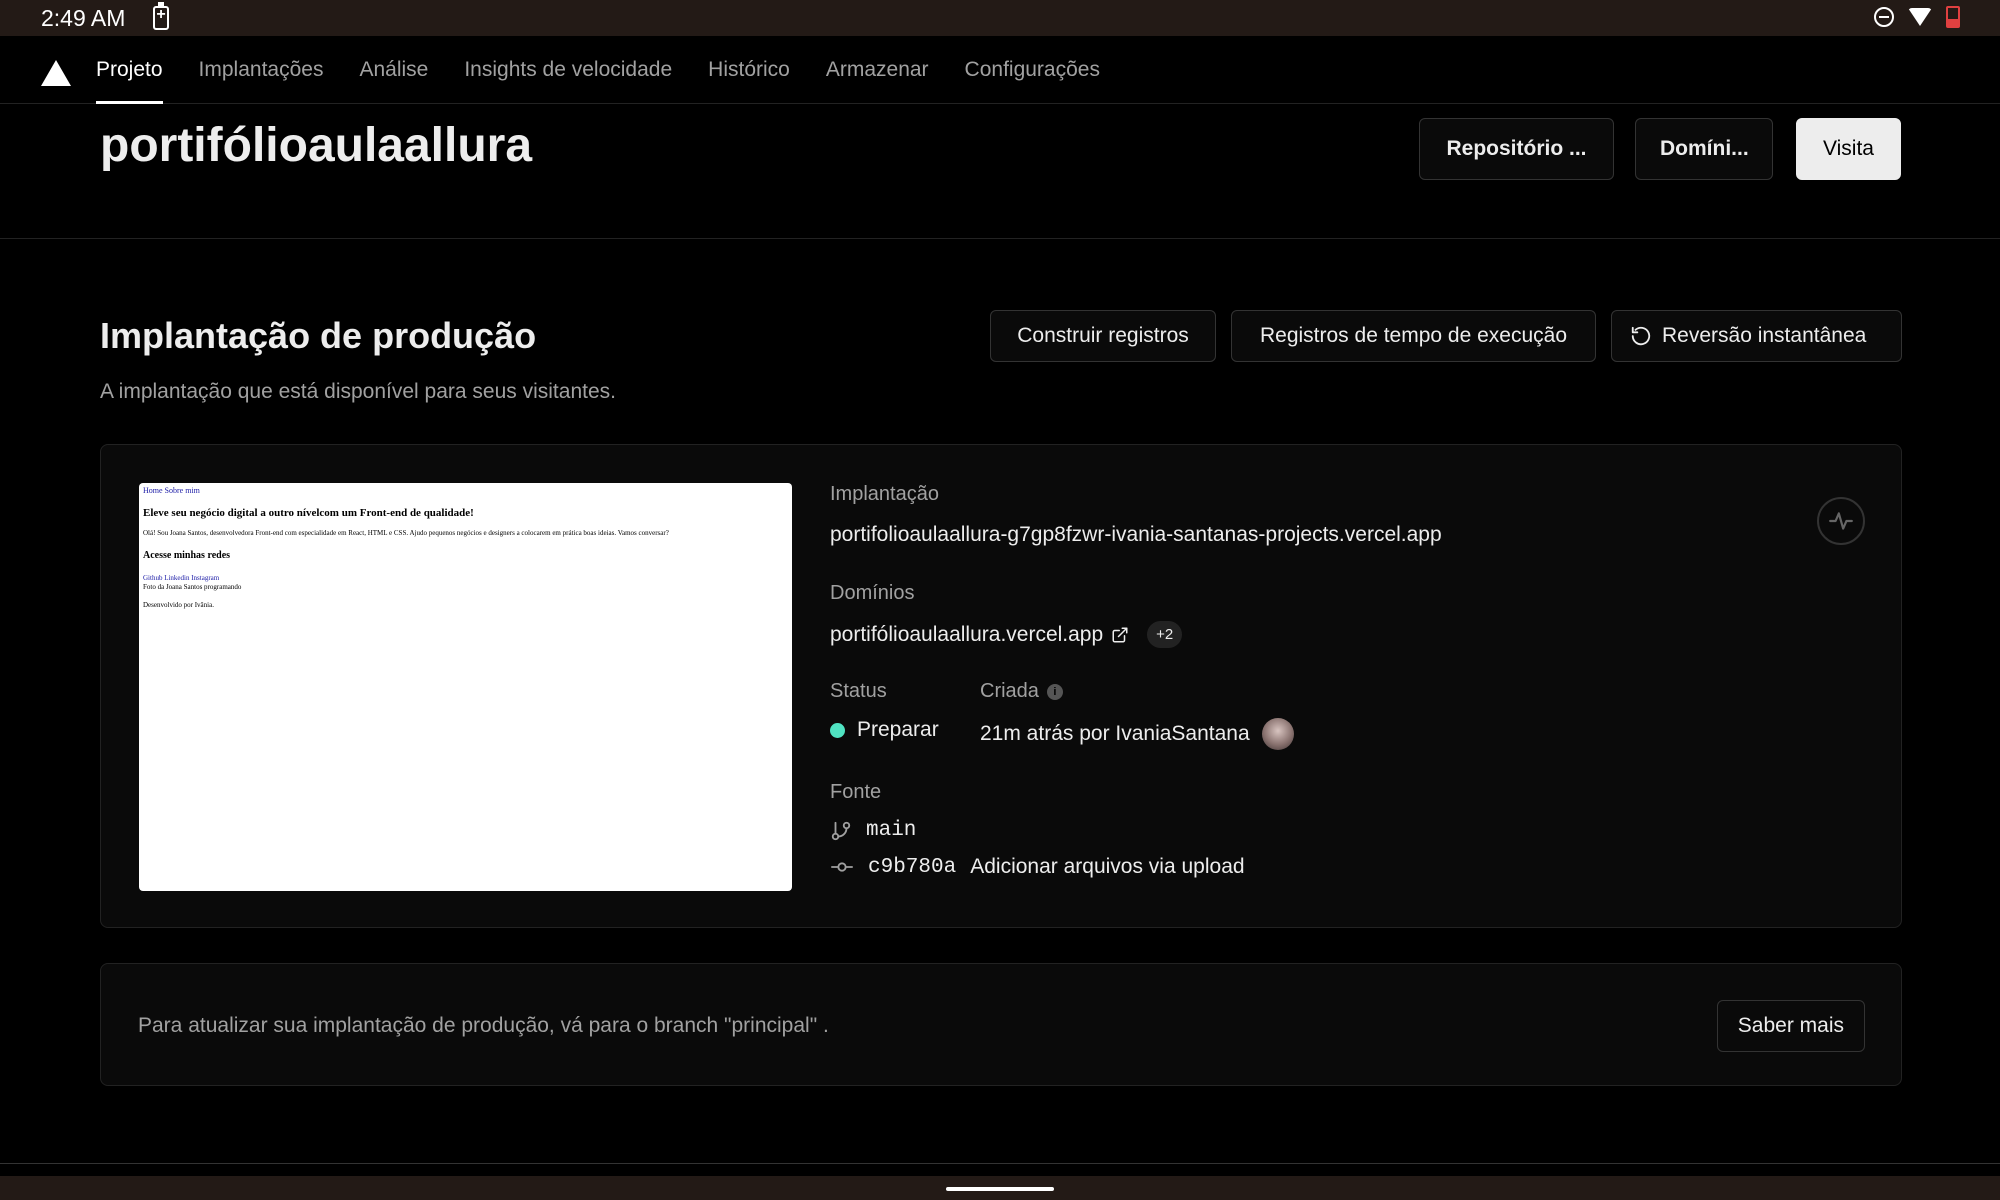 This screenshot has height=1200, width=2000. I want to click on created-label-row: Criada i, so click(1021, 691).